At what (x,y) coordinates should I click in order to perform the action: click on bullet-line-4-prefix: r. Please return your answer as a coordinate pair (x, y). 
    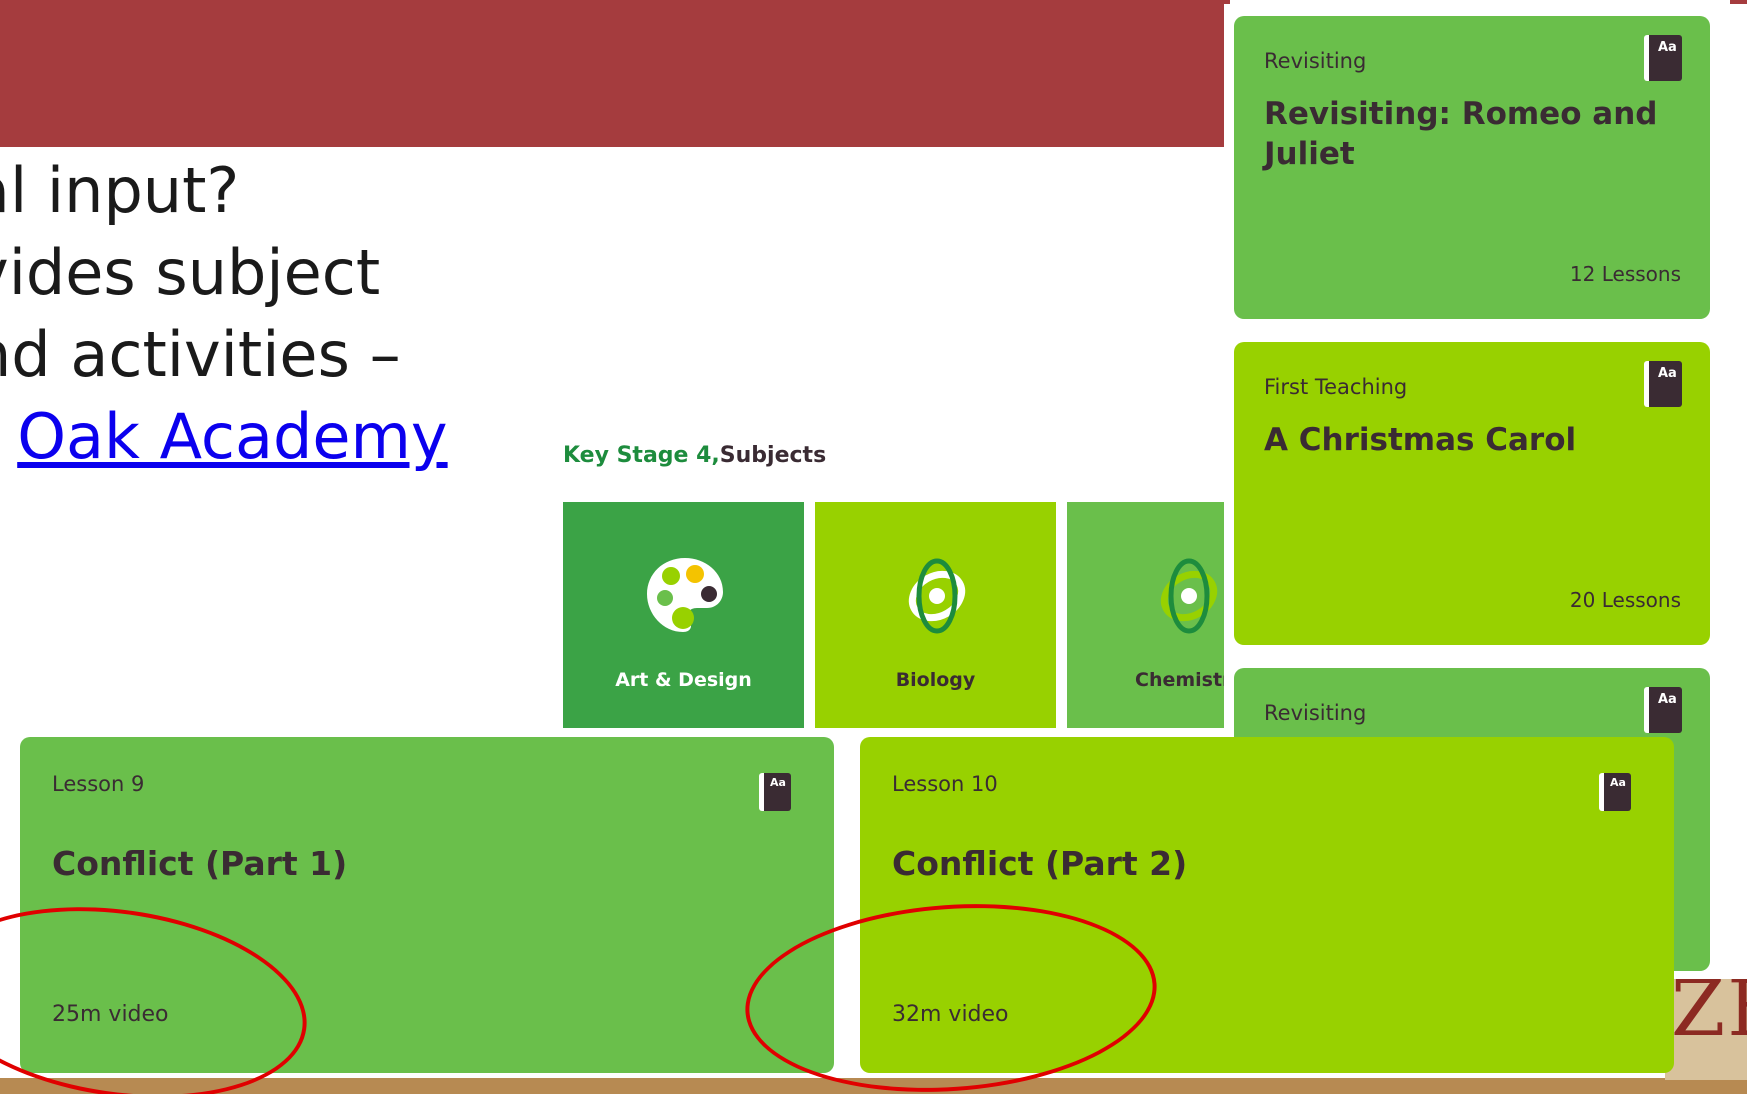
    Looking at the image, I should click on (8, 436).